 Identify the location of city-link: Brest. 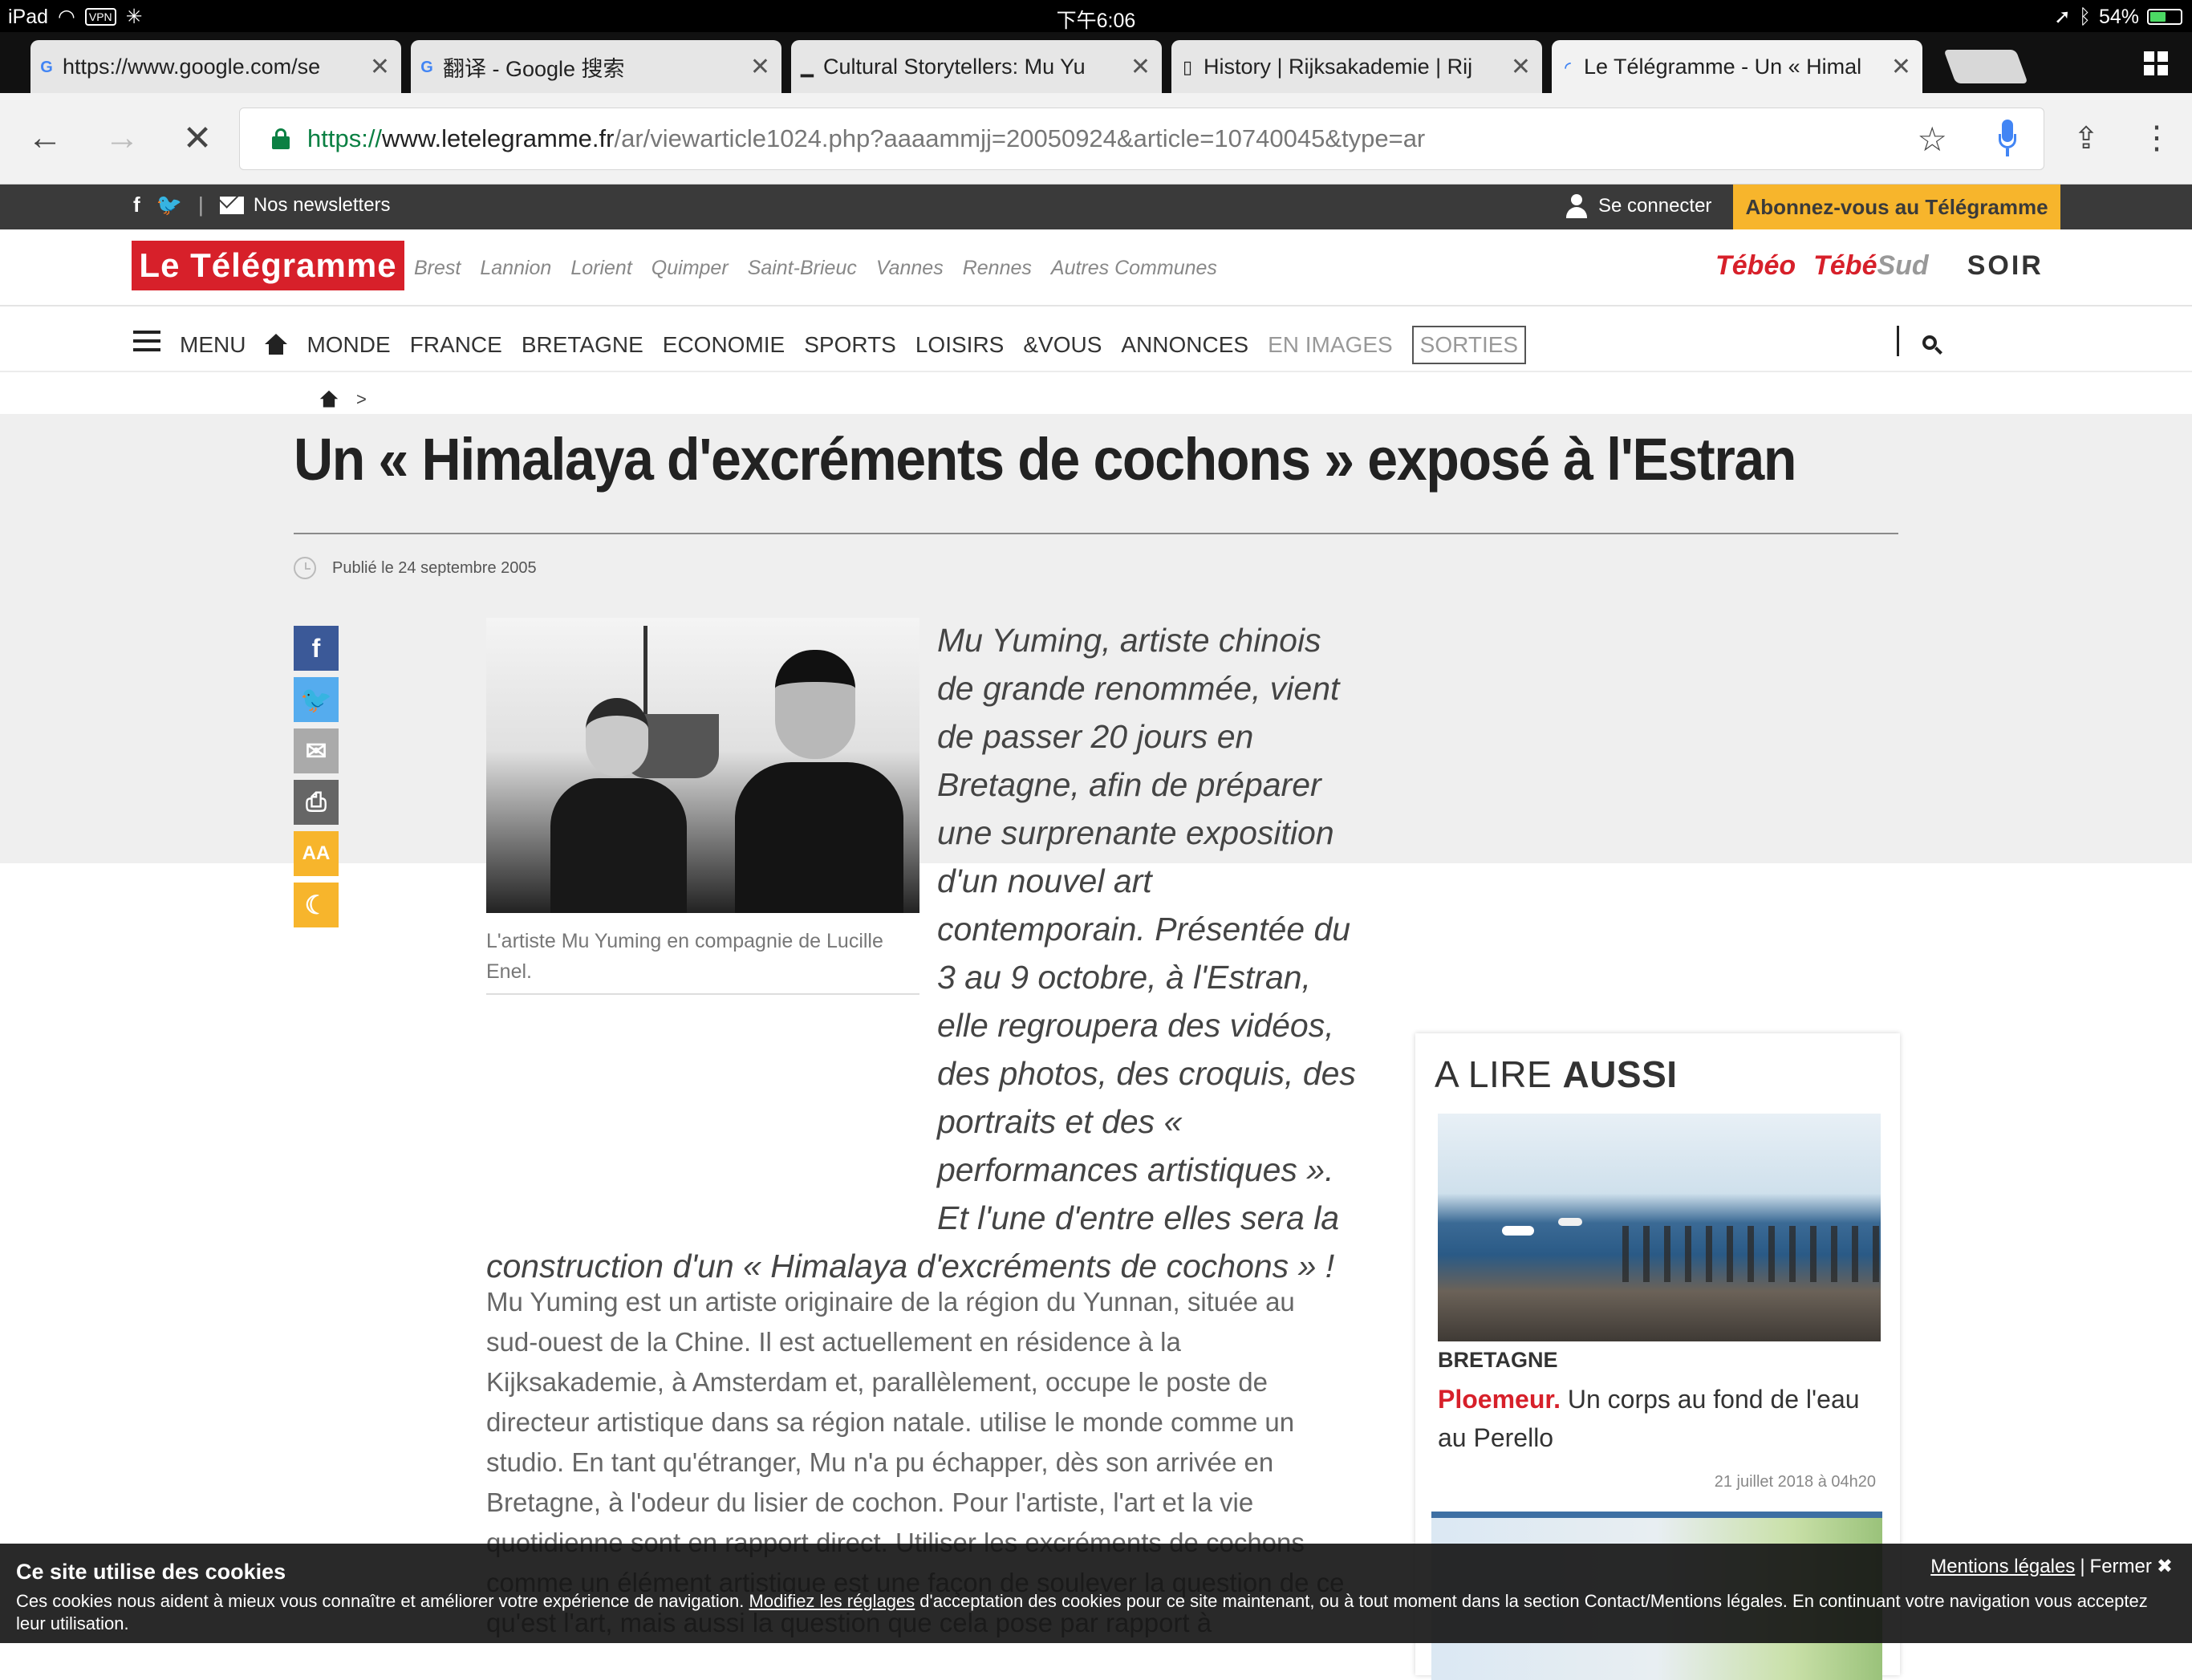
(438, 268).